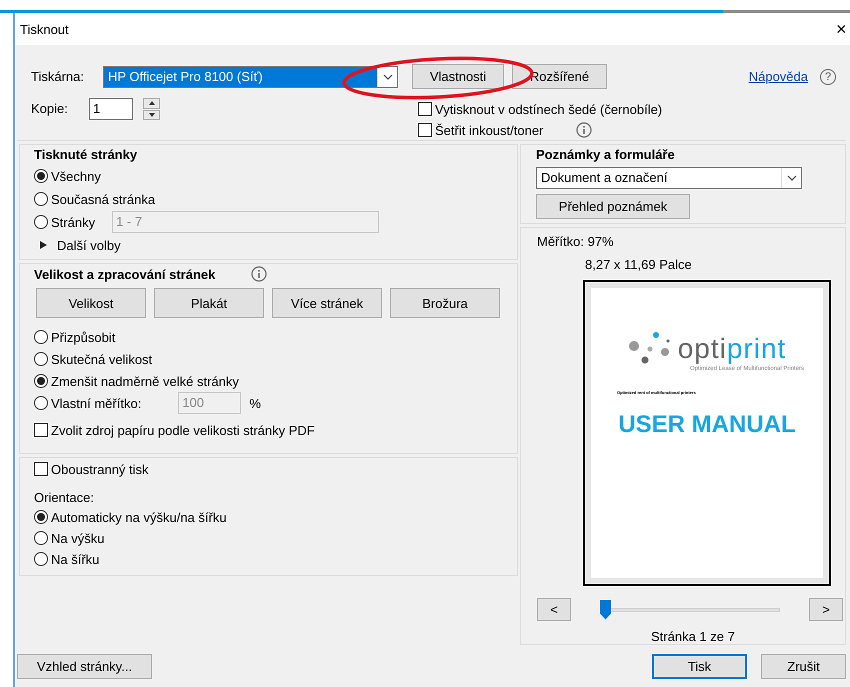 The image size is (850, 687). Describe the element at coordinates (76, 176) in the screenshot. I see `option-label: Všechny` at that location.